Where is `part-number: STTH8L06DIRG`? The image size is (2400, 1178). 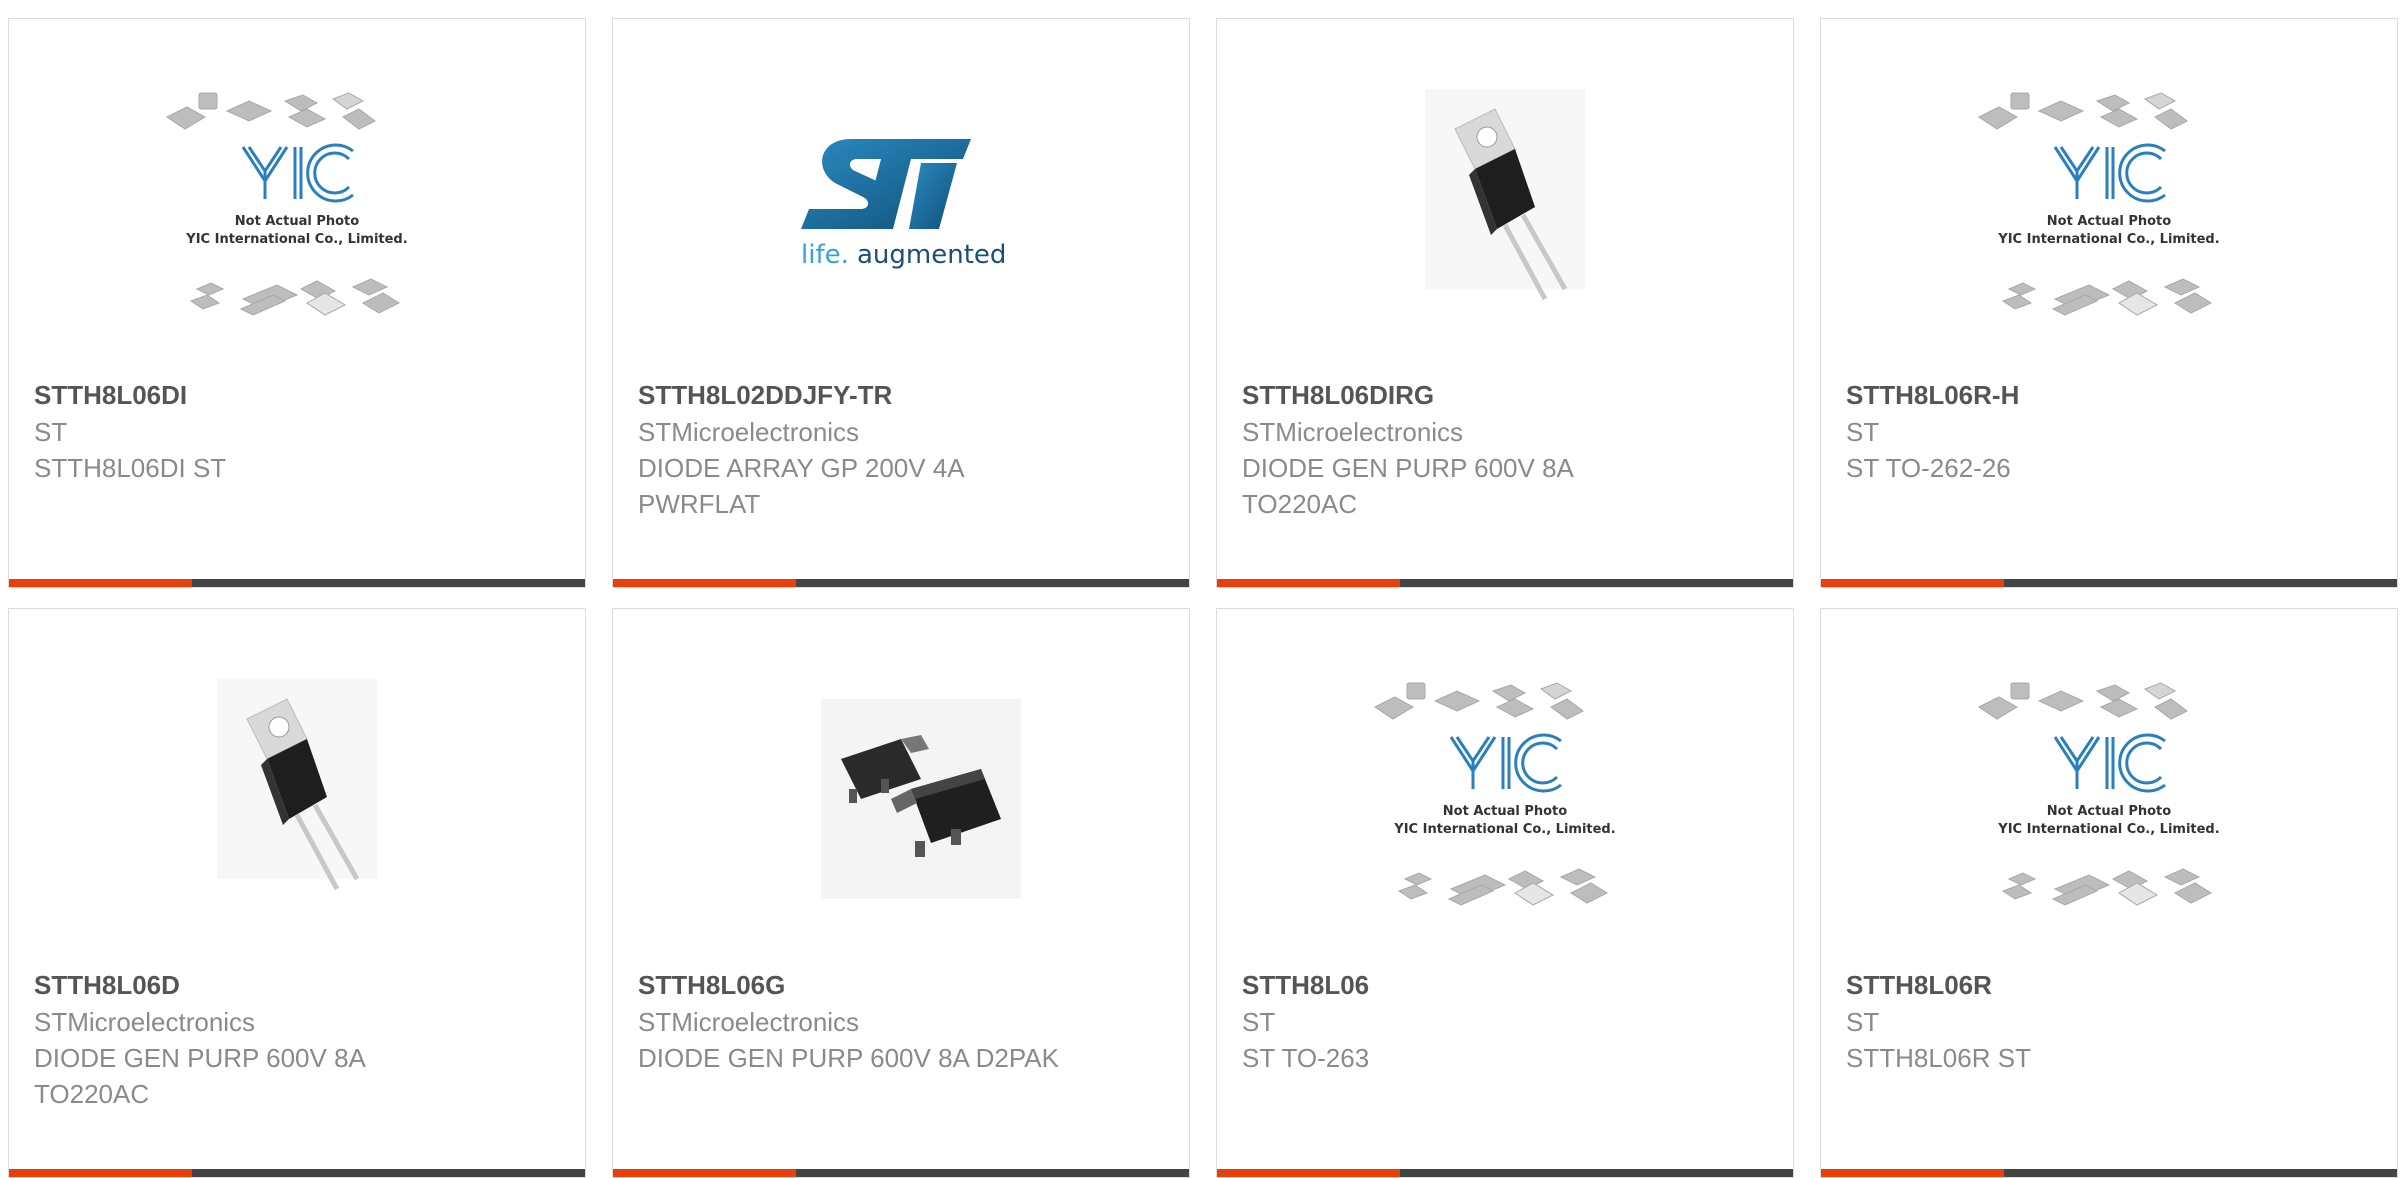 part-number: STTH8L06DIRG is located at coordinates (1338, 395).